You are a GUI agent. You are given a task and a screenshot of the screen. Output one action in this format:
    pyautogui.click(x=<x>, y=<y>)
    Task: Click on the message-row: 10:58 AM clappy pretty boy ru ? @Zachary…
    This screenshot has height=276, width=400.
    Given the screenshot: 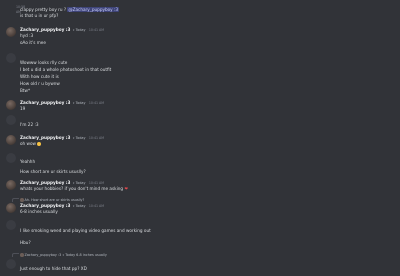 What is the action you would take?
    pyautogui.click(x=200, y=9)
    